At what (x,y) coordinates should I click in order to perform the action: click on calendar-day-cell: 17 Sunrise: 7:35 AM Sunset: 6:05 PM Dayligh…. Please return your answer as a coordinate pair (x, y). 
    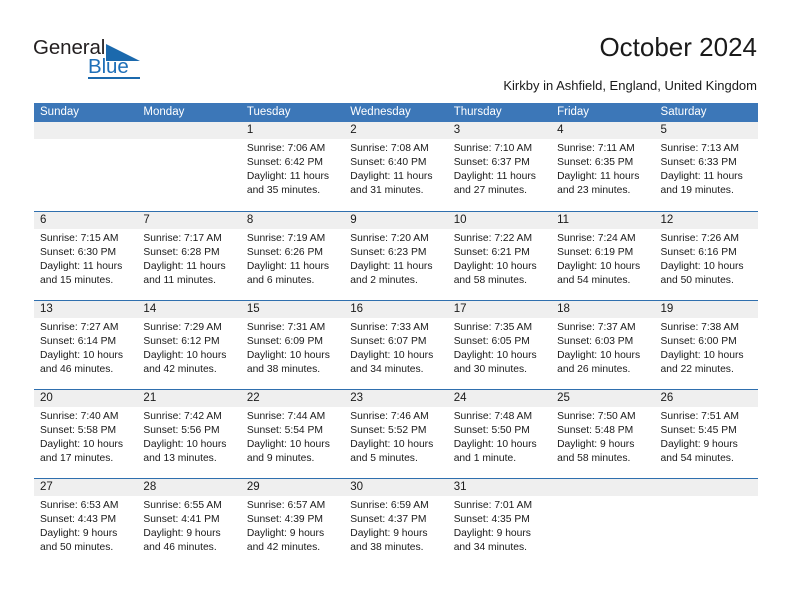
    Looking at the image, I should click on (499, 345).